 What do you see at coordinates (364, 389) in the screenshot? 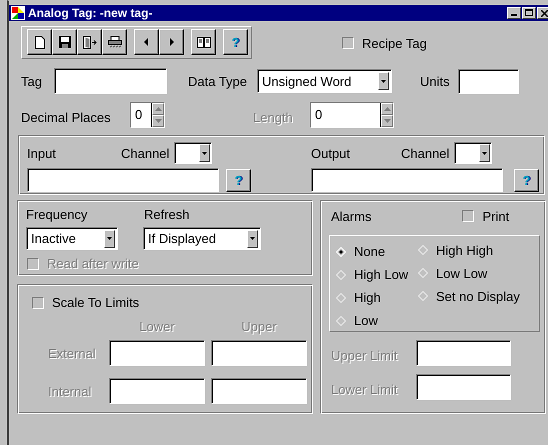
I see `field-label: Lower Limit` at bounding box center [364, 389].